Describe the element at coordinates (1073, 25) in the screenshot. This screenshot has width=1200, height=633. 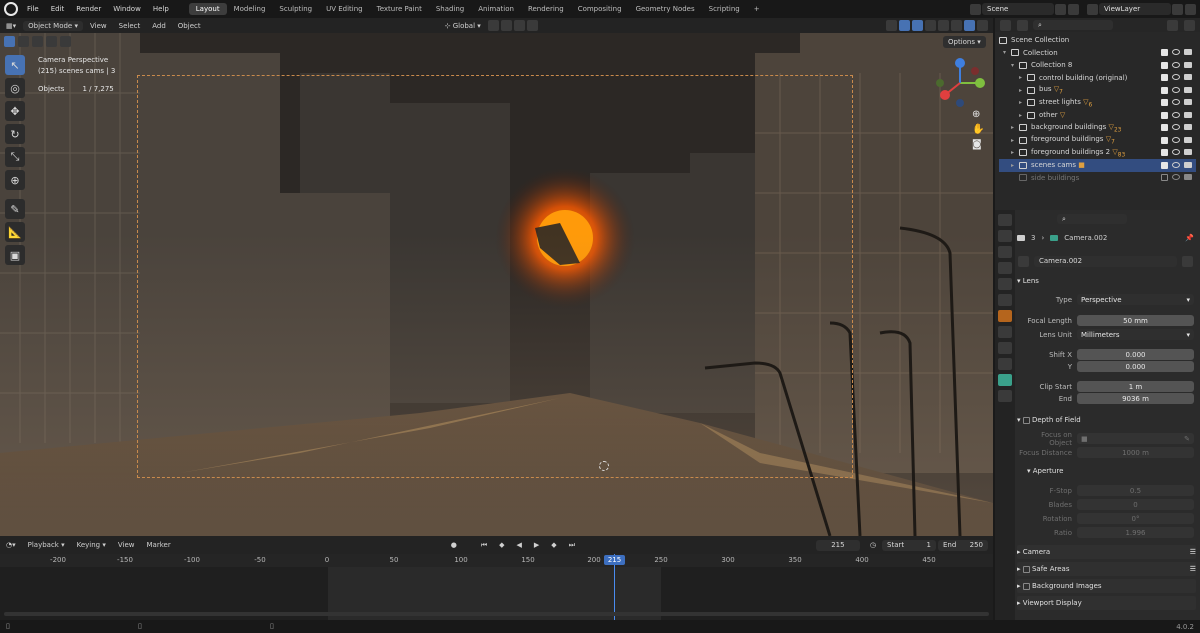
I see `outliner-search-input: ⌕` at that location.